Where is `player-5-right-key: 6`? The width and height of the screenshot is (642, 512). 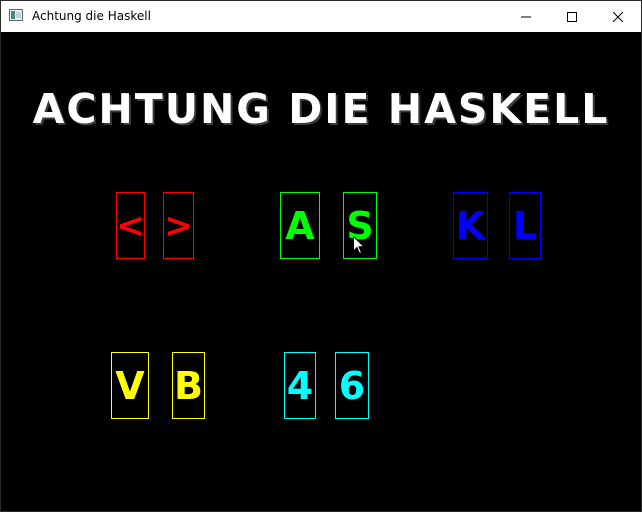
player-5-right-key: 6 is located at coordinates (352, 385).